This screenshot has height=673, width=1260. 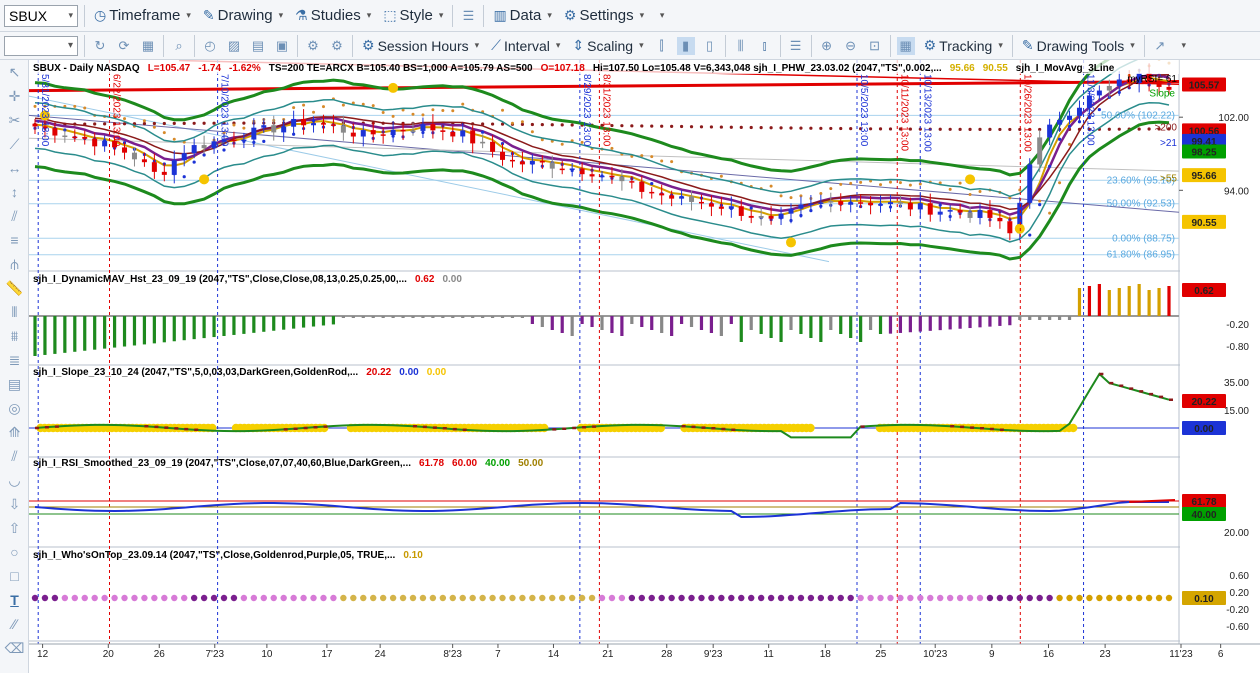 I want to click on studies-menu: ⚗ Studies ▾, so click(x=333, y=16).